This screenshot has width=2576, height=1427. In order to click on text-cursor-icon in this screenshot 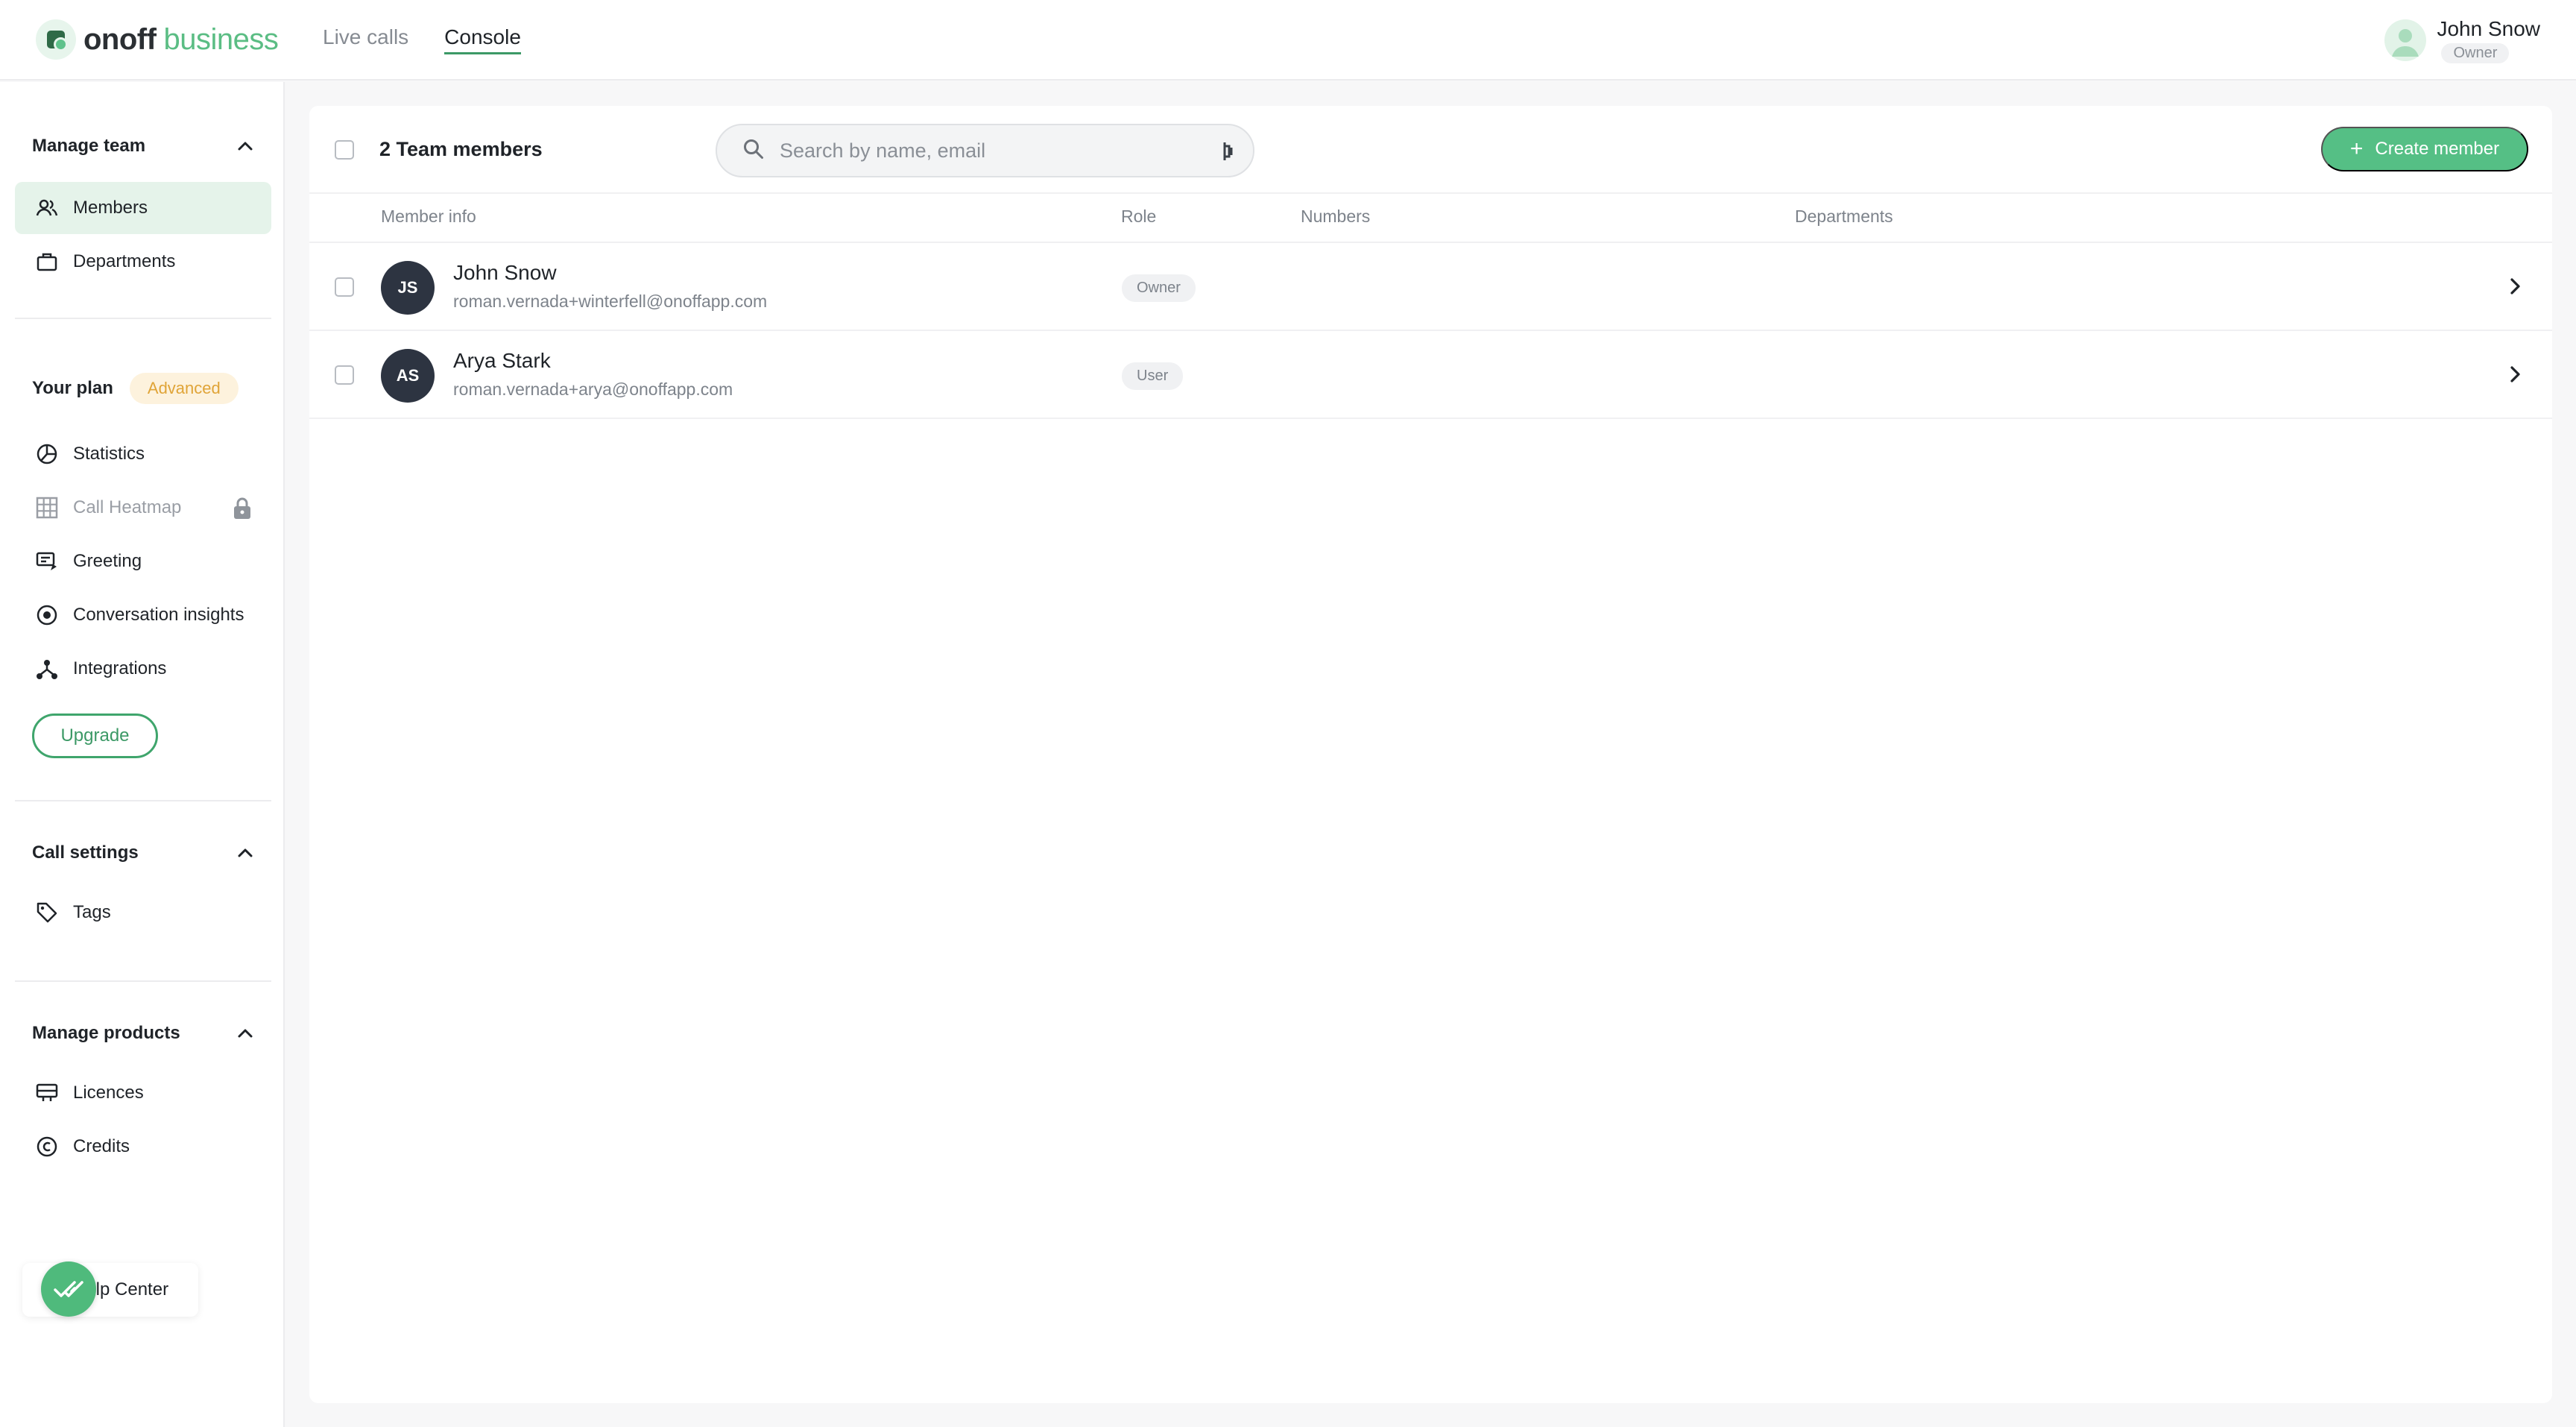, I will do `click(1229, 153)`.